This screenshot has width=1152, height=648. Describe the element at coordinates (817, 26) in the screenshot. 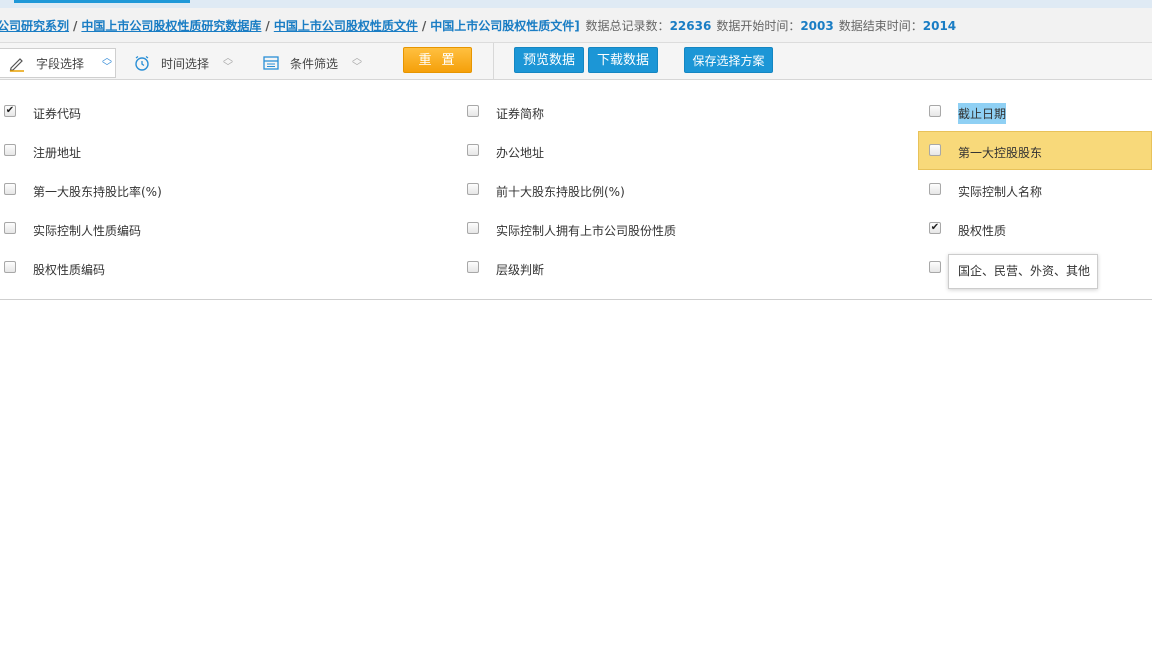

I see `start-time-value: 2003` at that location.